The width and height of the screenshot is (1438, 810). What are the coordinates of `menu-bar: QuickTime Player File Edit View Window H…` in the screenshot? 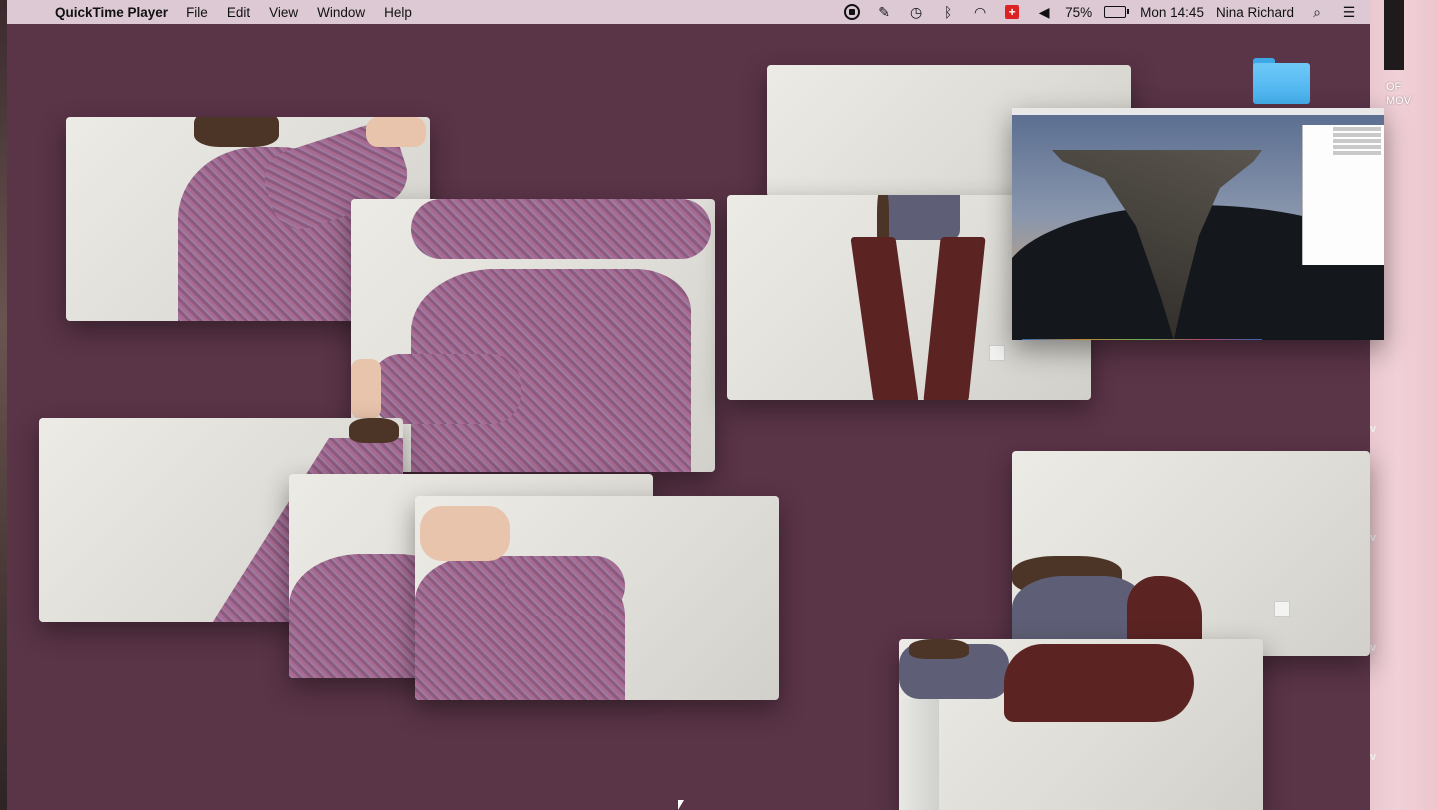 It's located at (688, 12).